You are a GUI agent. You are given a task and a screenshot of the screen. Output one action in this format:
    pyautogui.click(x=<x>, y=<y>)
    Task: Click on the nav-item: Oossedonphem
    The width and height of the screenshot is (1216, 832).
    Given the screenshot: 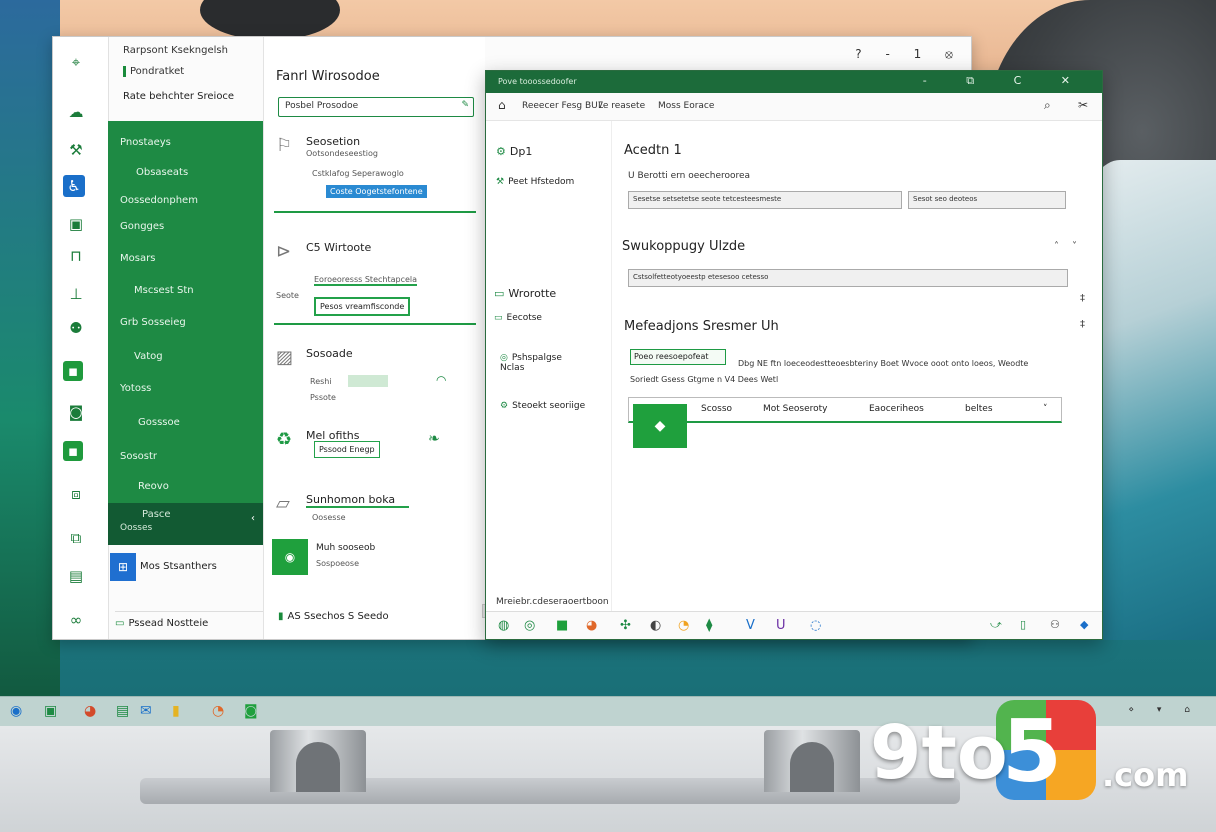 What is the action you would take?
    pyautogui.click(x=159, y=200)
    